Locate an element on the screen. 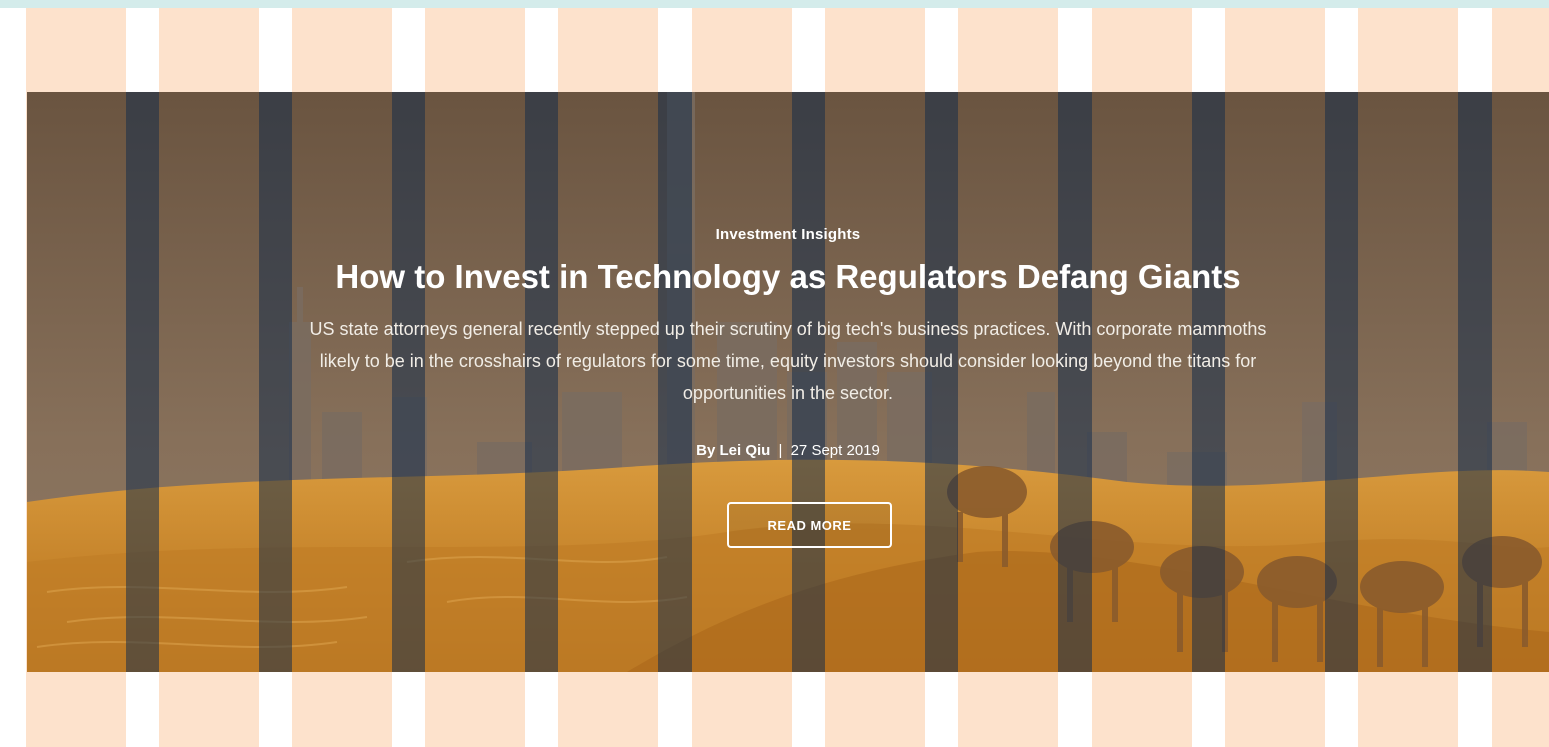  publish-date: 27 Sept 2019 is located at coordinates (835, 450).